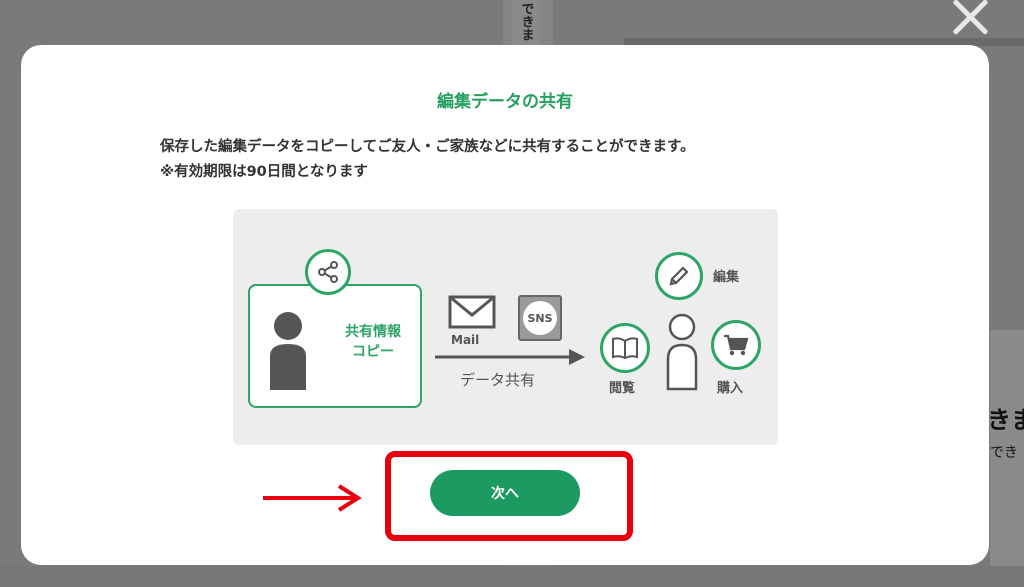 The image size is (1024, 587). I want to click on sns-label: SNS, so click(540, 318).